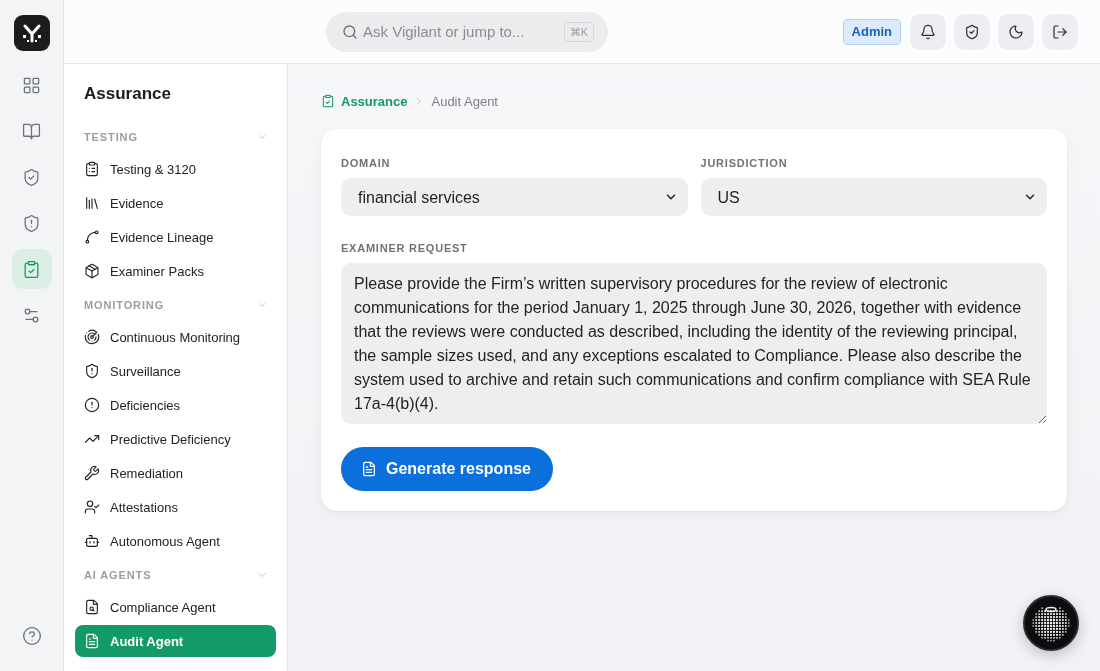  I want to click on sidebar-item: Compliance Agent, so click(175, 607).